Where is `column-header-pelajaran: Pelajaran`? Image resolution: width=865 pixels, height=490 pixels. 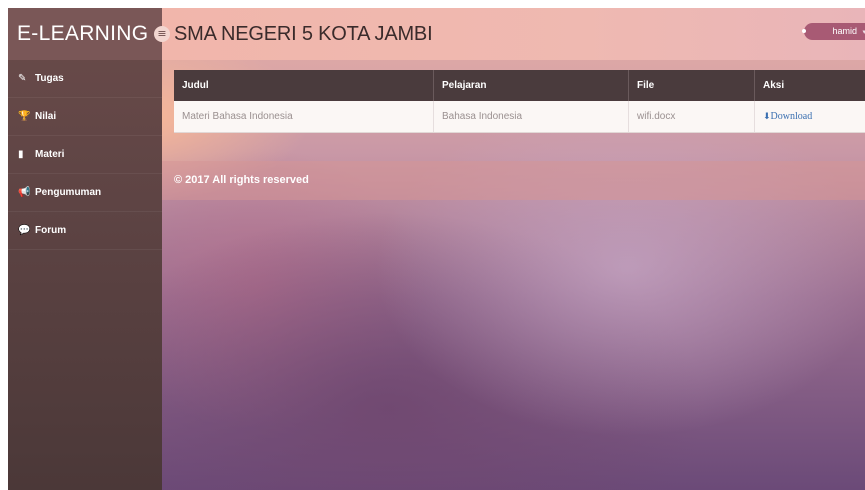 column-header-pelajaran: Pelajaran is located at coordinates (531, 85).